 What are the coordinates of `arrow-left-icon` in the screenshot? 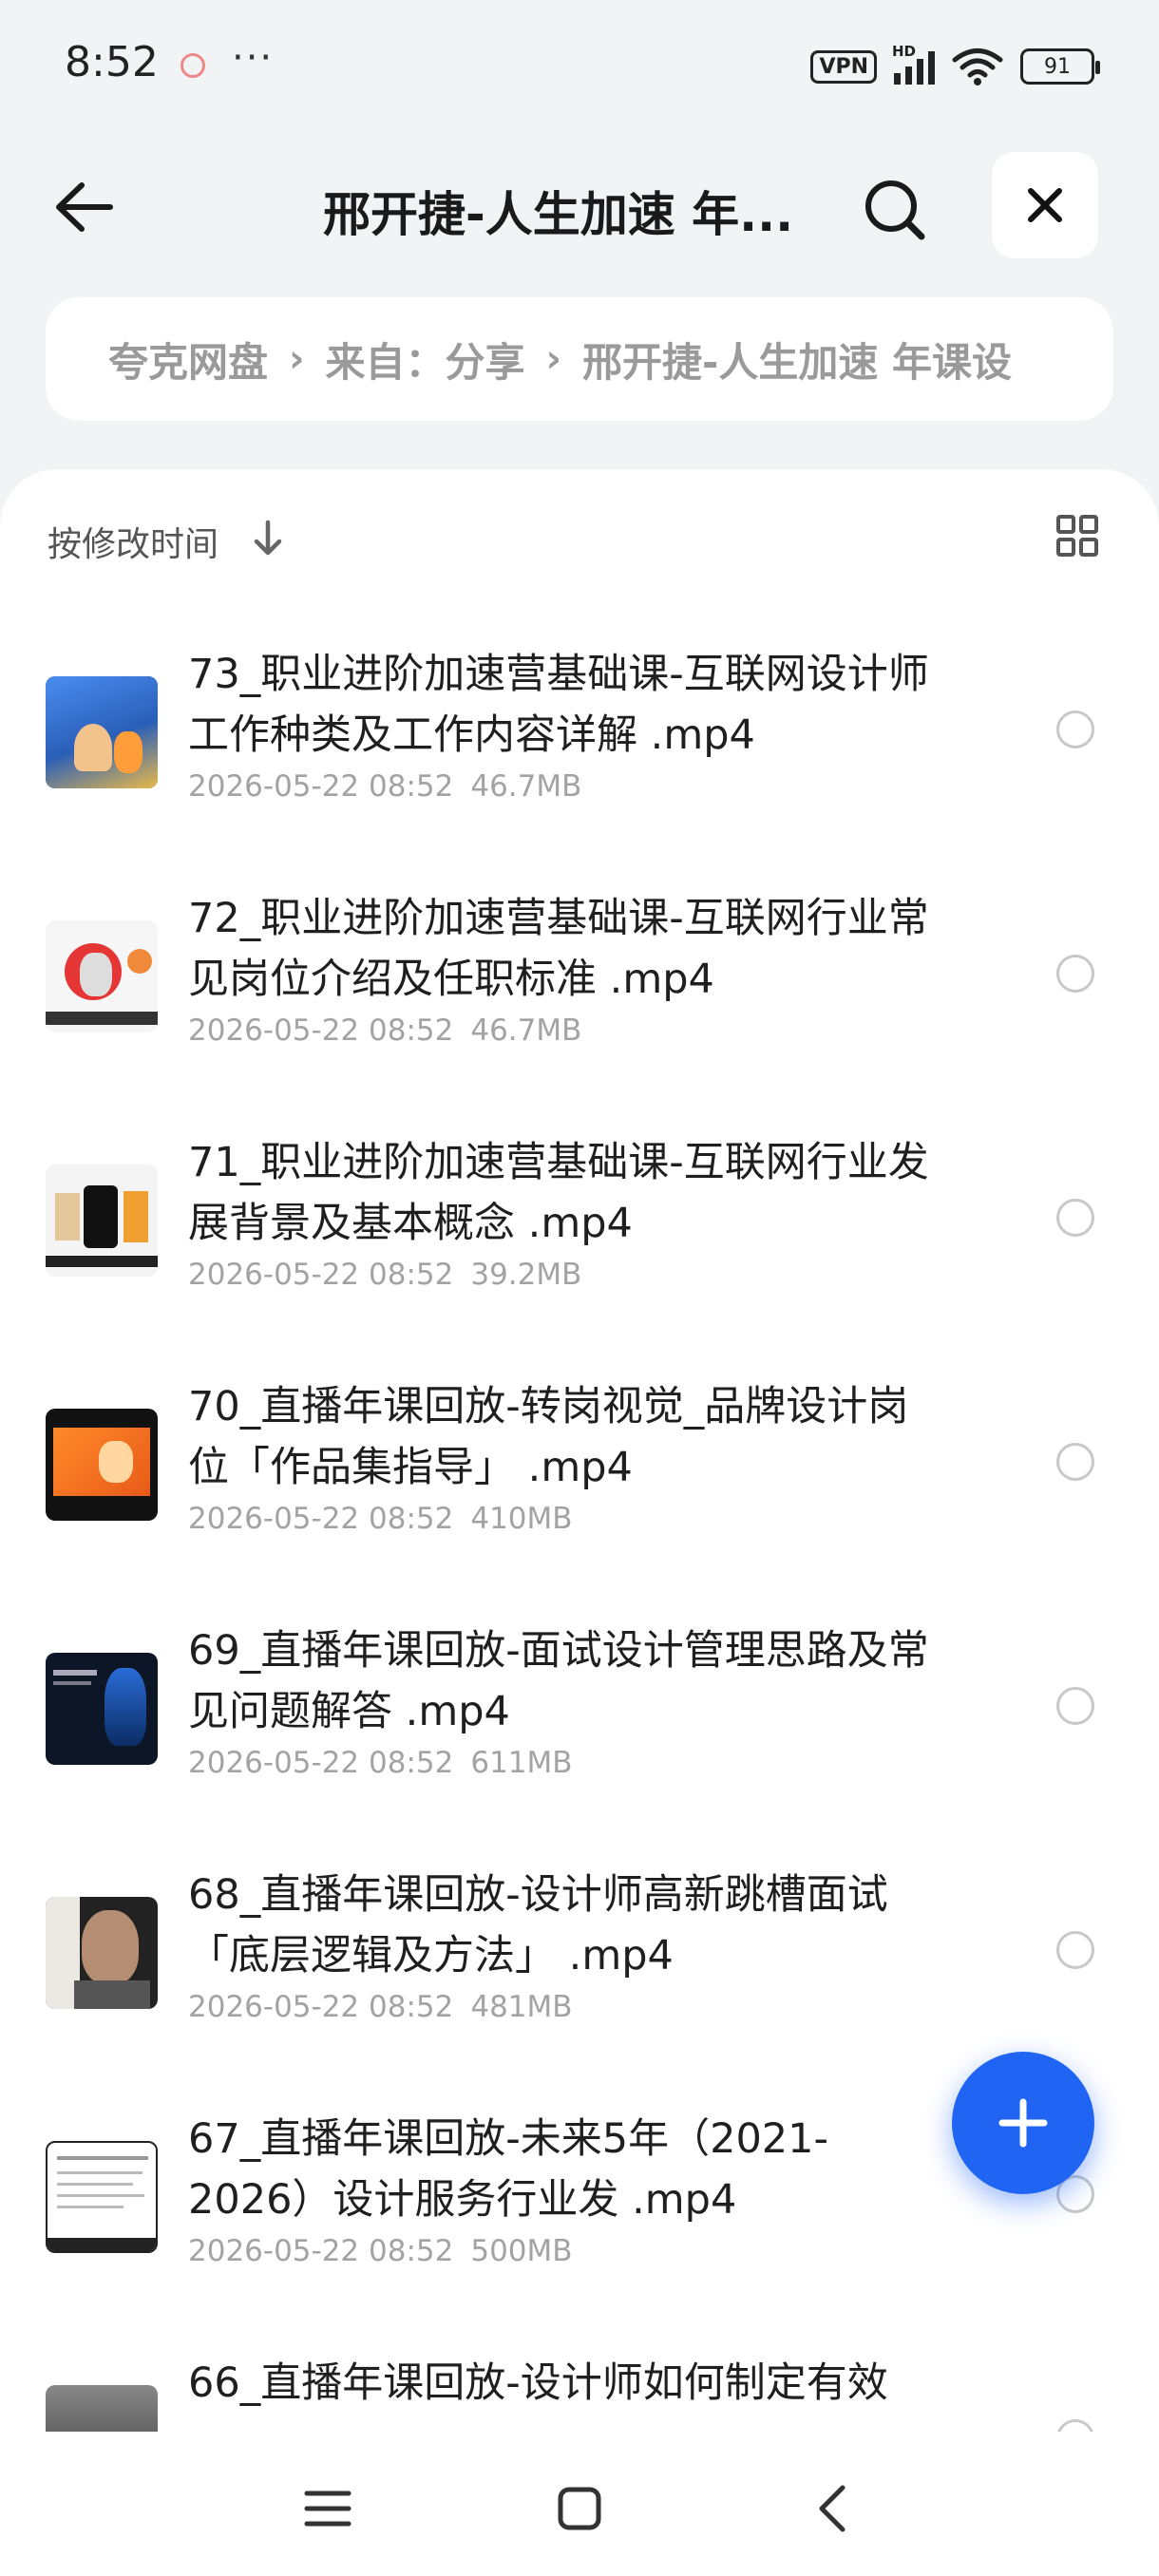 It's located at (84, 207).